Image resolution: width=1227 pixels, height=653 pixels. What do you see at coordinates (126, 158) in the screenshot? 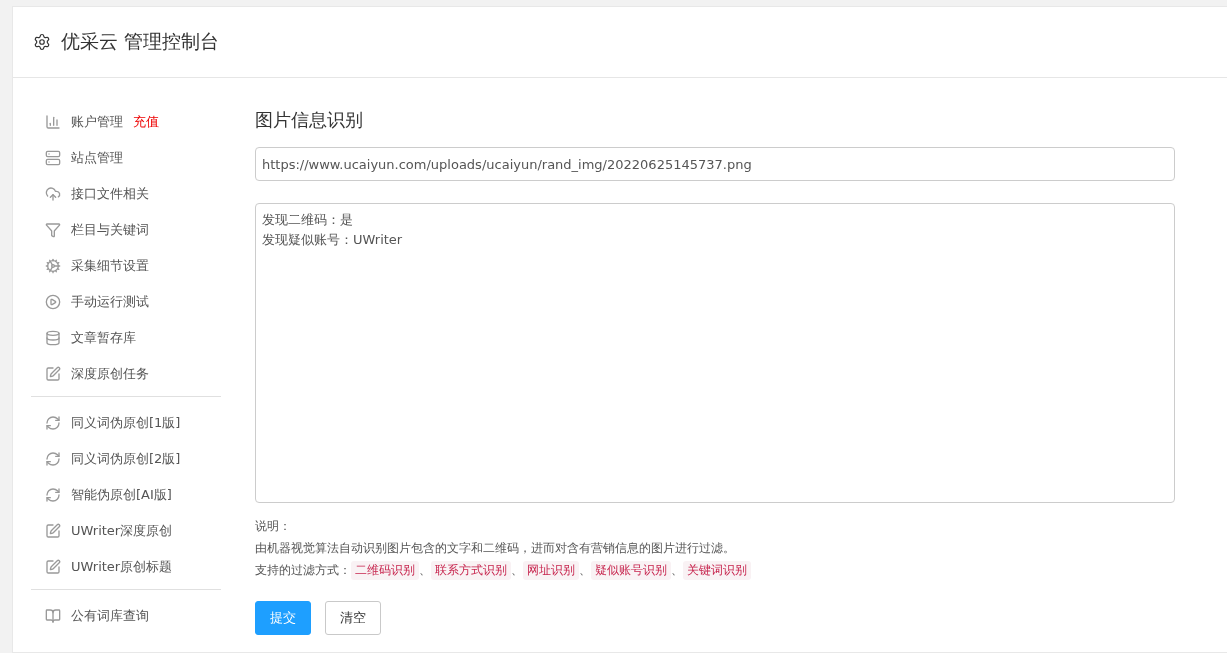
I see `sidebar-item: 站点管理` at bounding box center [126, 158].